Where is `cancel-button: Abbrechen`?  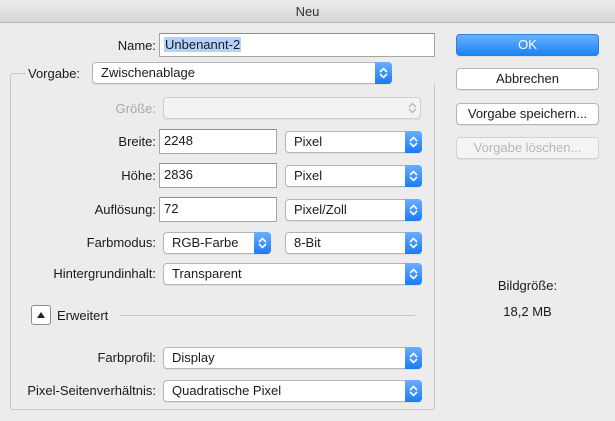
cancel-button: Abbrechen is located at coordinates (527, 79).